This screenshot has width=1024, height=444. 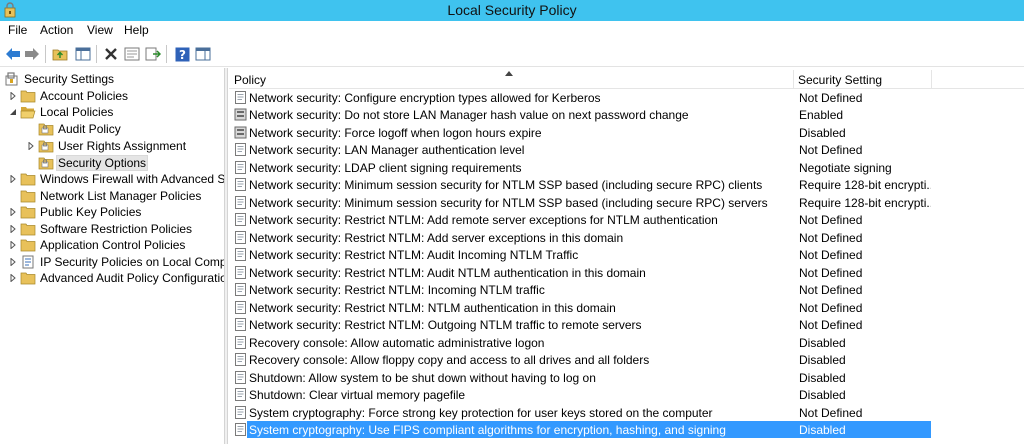 I want to click on export-list-icon, so click(x=153, y=54).